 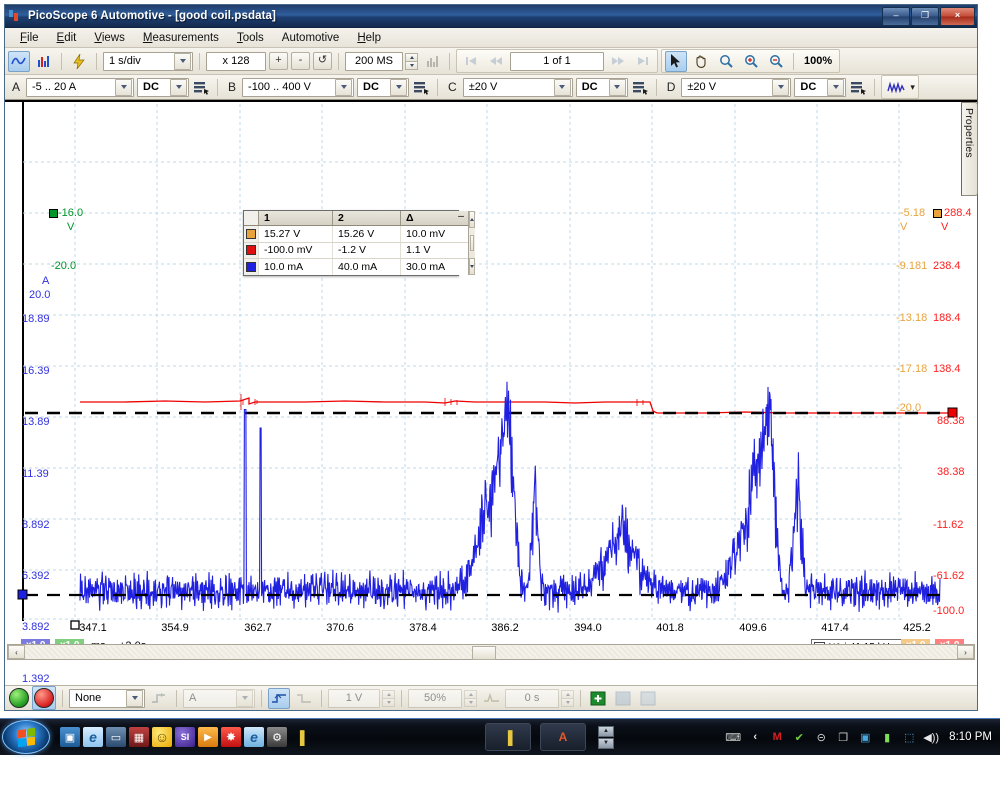 I want to click on page-indicator: 1 of 1, so click(x=557, y=61).